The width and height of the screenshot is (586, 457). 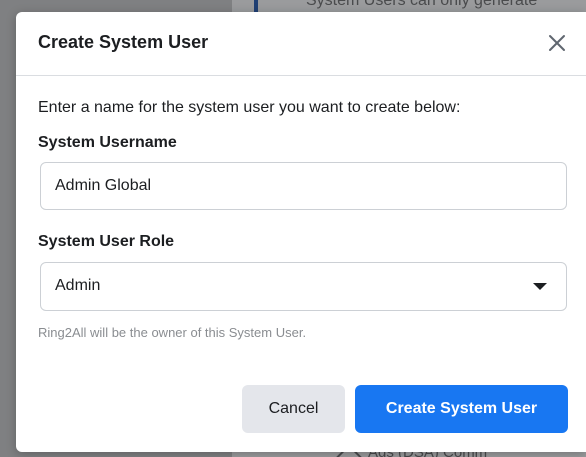 What do you see at coordinates (107, 142) in the screenshot?
I see `username-label: System Username` at bounding box center [107, 142].